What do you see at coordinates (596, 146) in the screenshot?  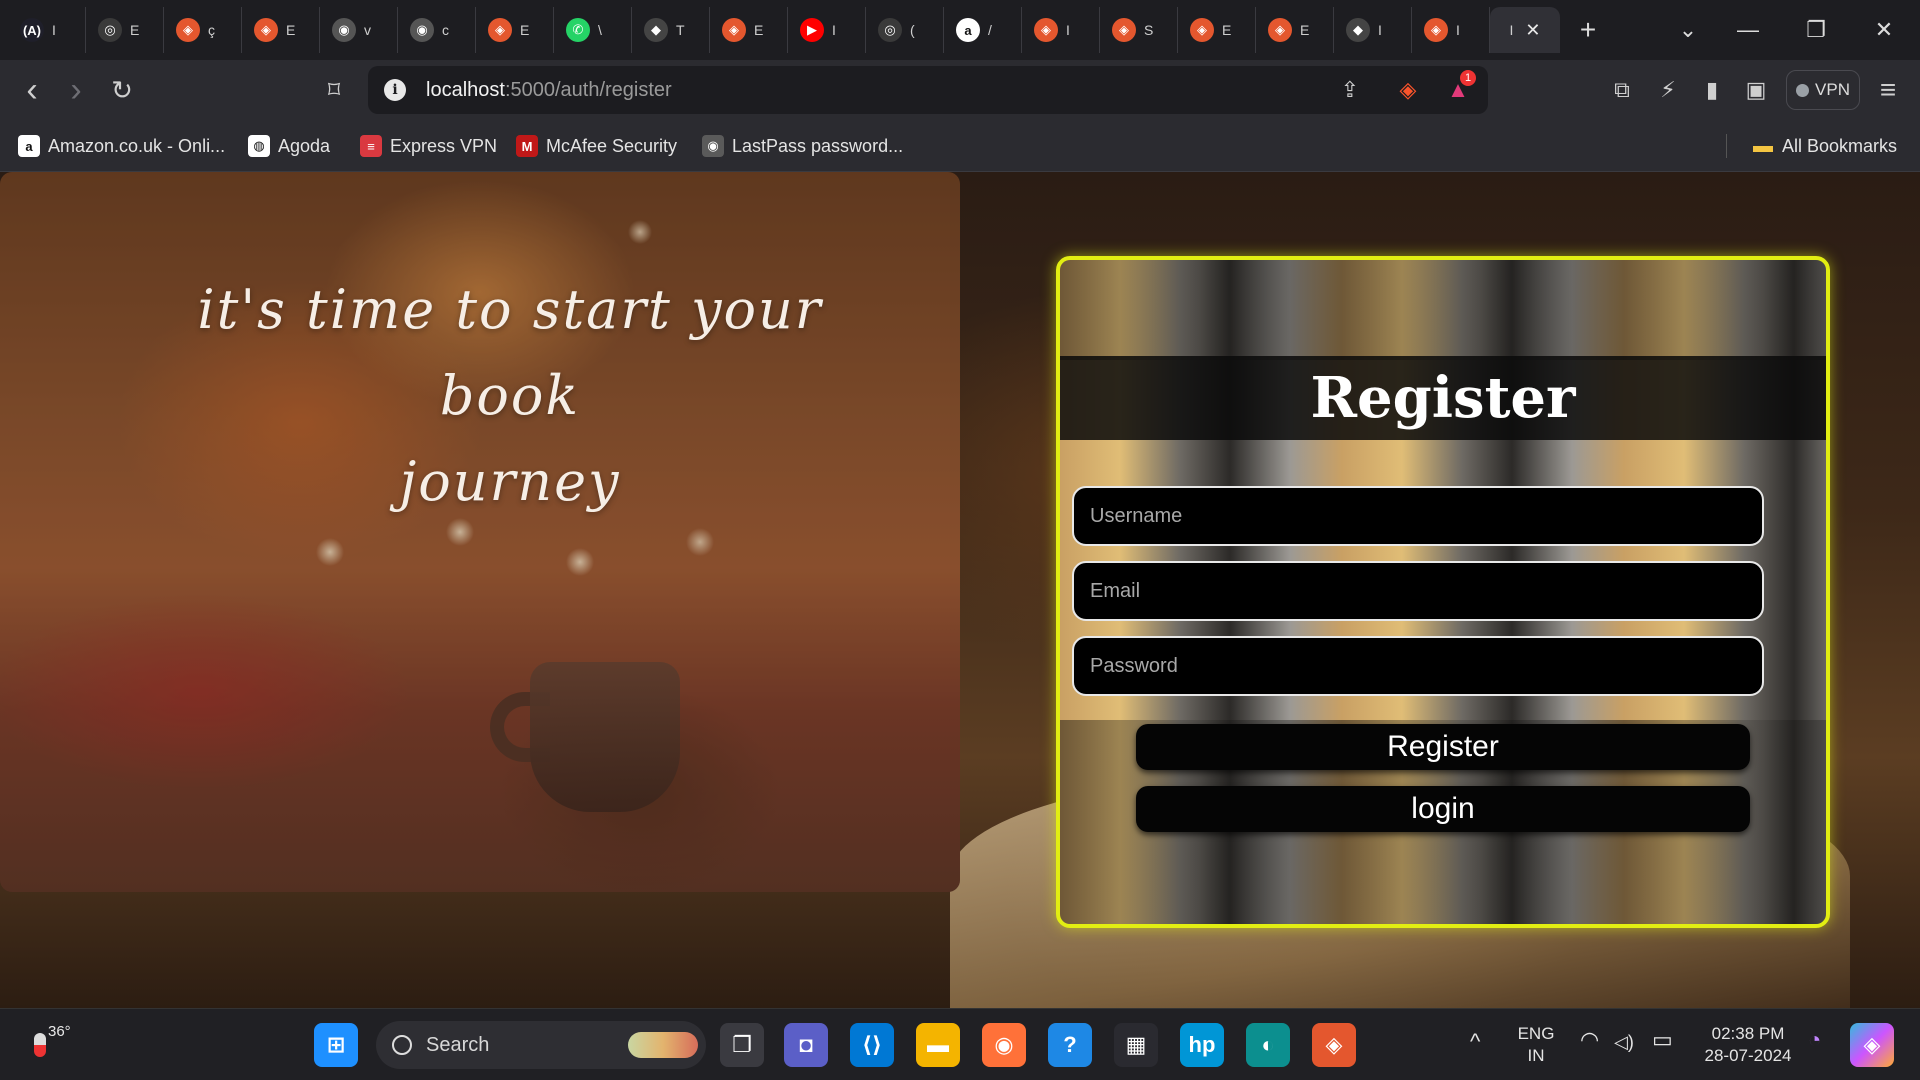 I see `bookmark-item: M McAfee Security` at bounding box center [596, 146].